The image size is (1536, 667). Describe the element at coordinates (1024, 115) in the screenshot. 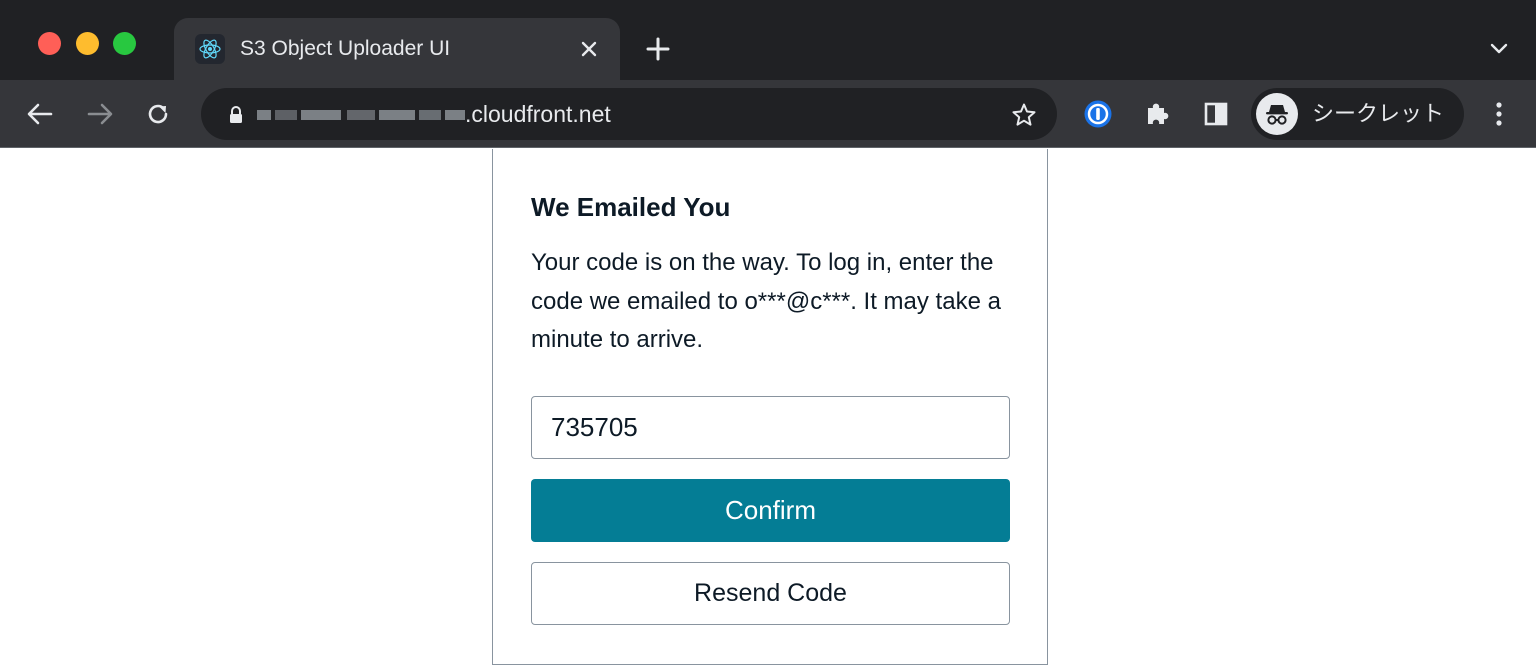

I see `bookmark-star-icon` at that location.